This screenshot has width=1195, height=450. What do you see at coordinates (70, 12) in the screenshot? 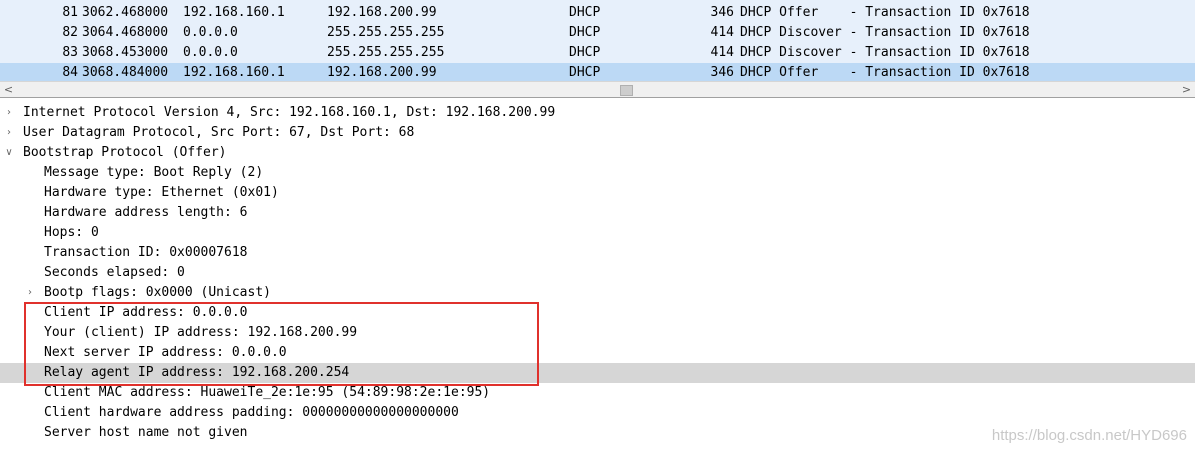
I see `packet-no: 81` at bounding box center [70, 12].